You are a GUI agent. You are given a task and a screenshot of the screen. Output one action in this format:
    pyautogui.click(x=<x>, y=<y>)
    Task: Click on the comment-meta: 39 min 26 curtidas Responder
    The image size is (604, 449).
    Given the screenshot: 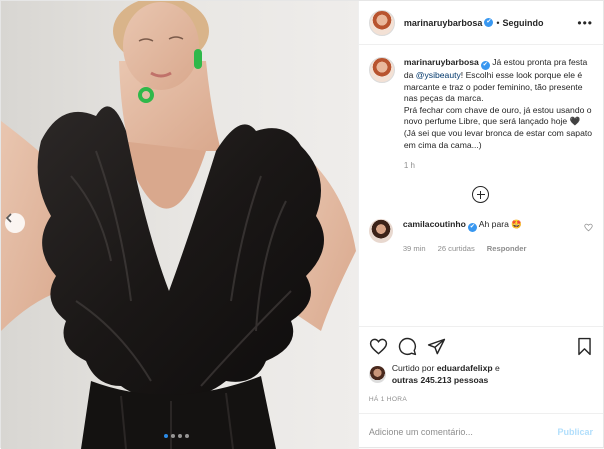 What is the action you would take?
    pyautogui.click(x=493, y=248)
    